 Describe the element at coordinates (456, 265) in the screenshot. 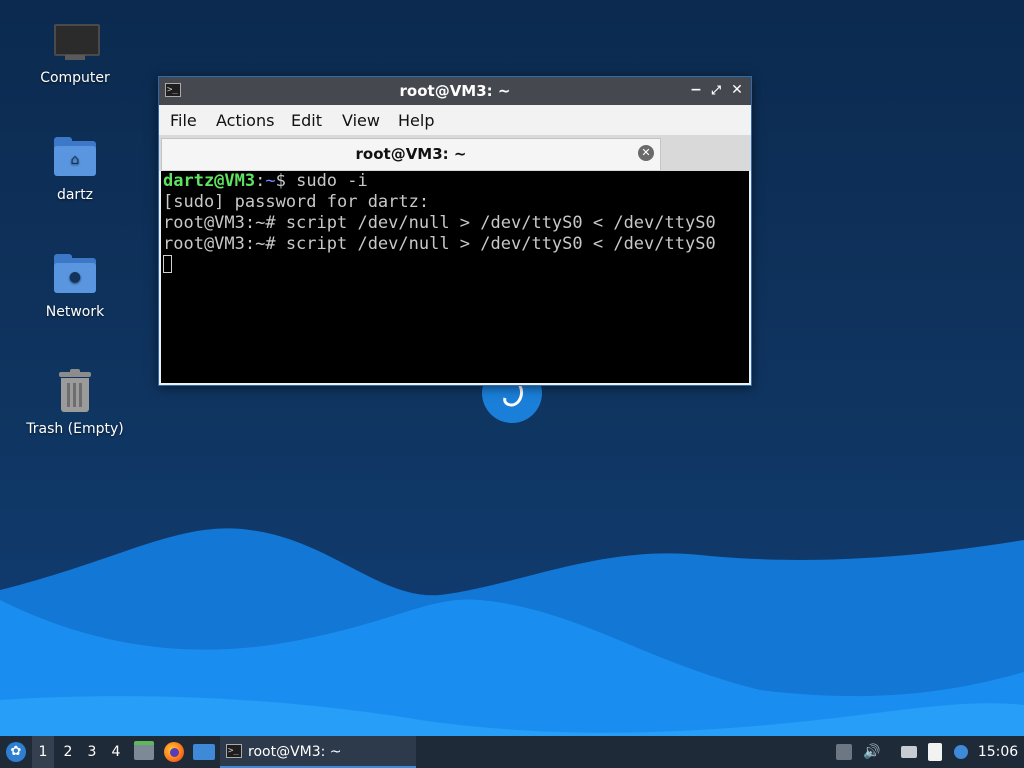

I see `terminal-input-line` at that location.